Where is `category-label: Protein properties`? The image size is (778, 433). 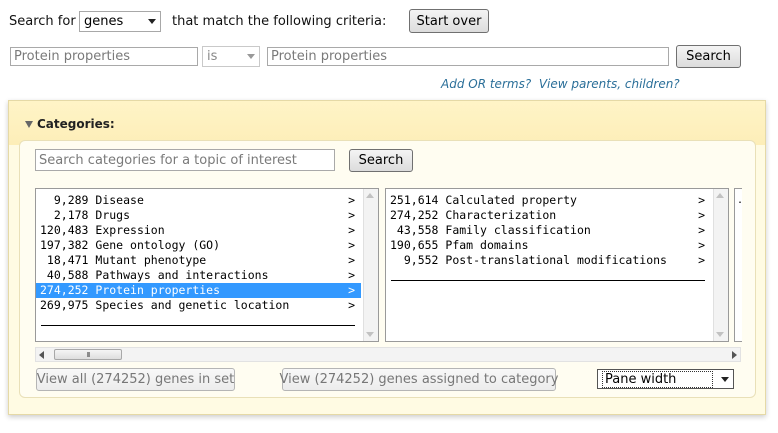
category-label: Protein properties is located at coordinates (158, 290).